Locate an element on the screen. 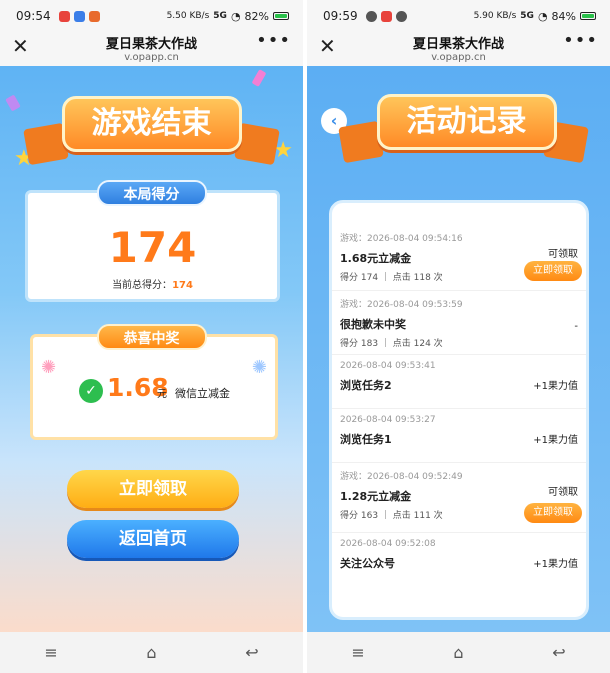 Image resolution: width=610 pixels, height=673 pixels. list-item: 2026-08-04 09:53:41 浏览任务2 +1果力值 is located at coordinates (459, 382).